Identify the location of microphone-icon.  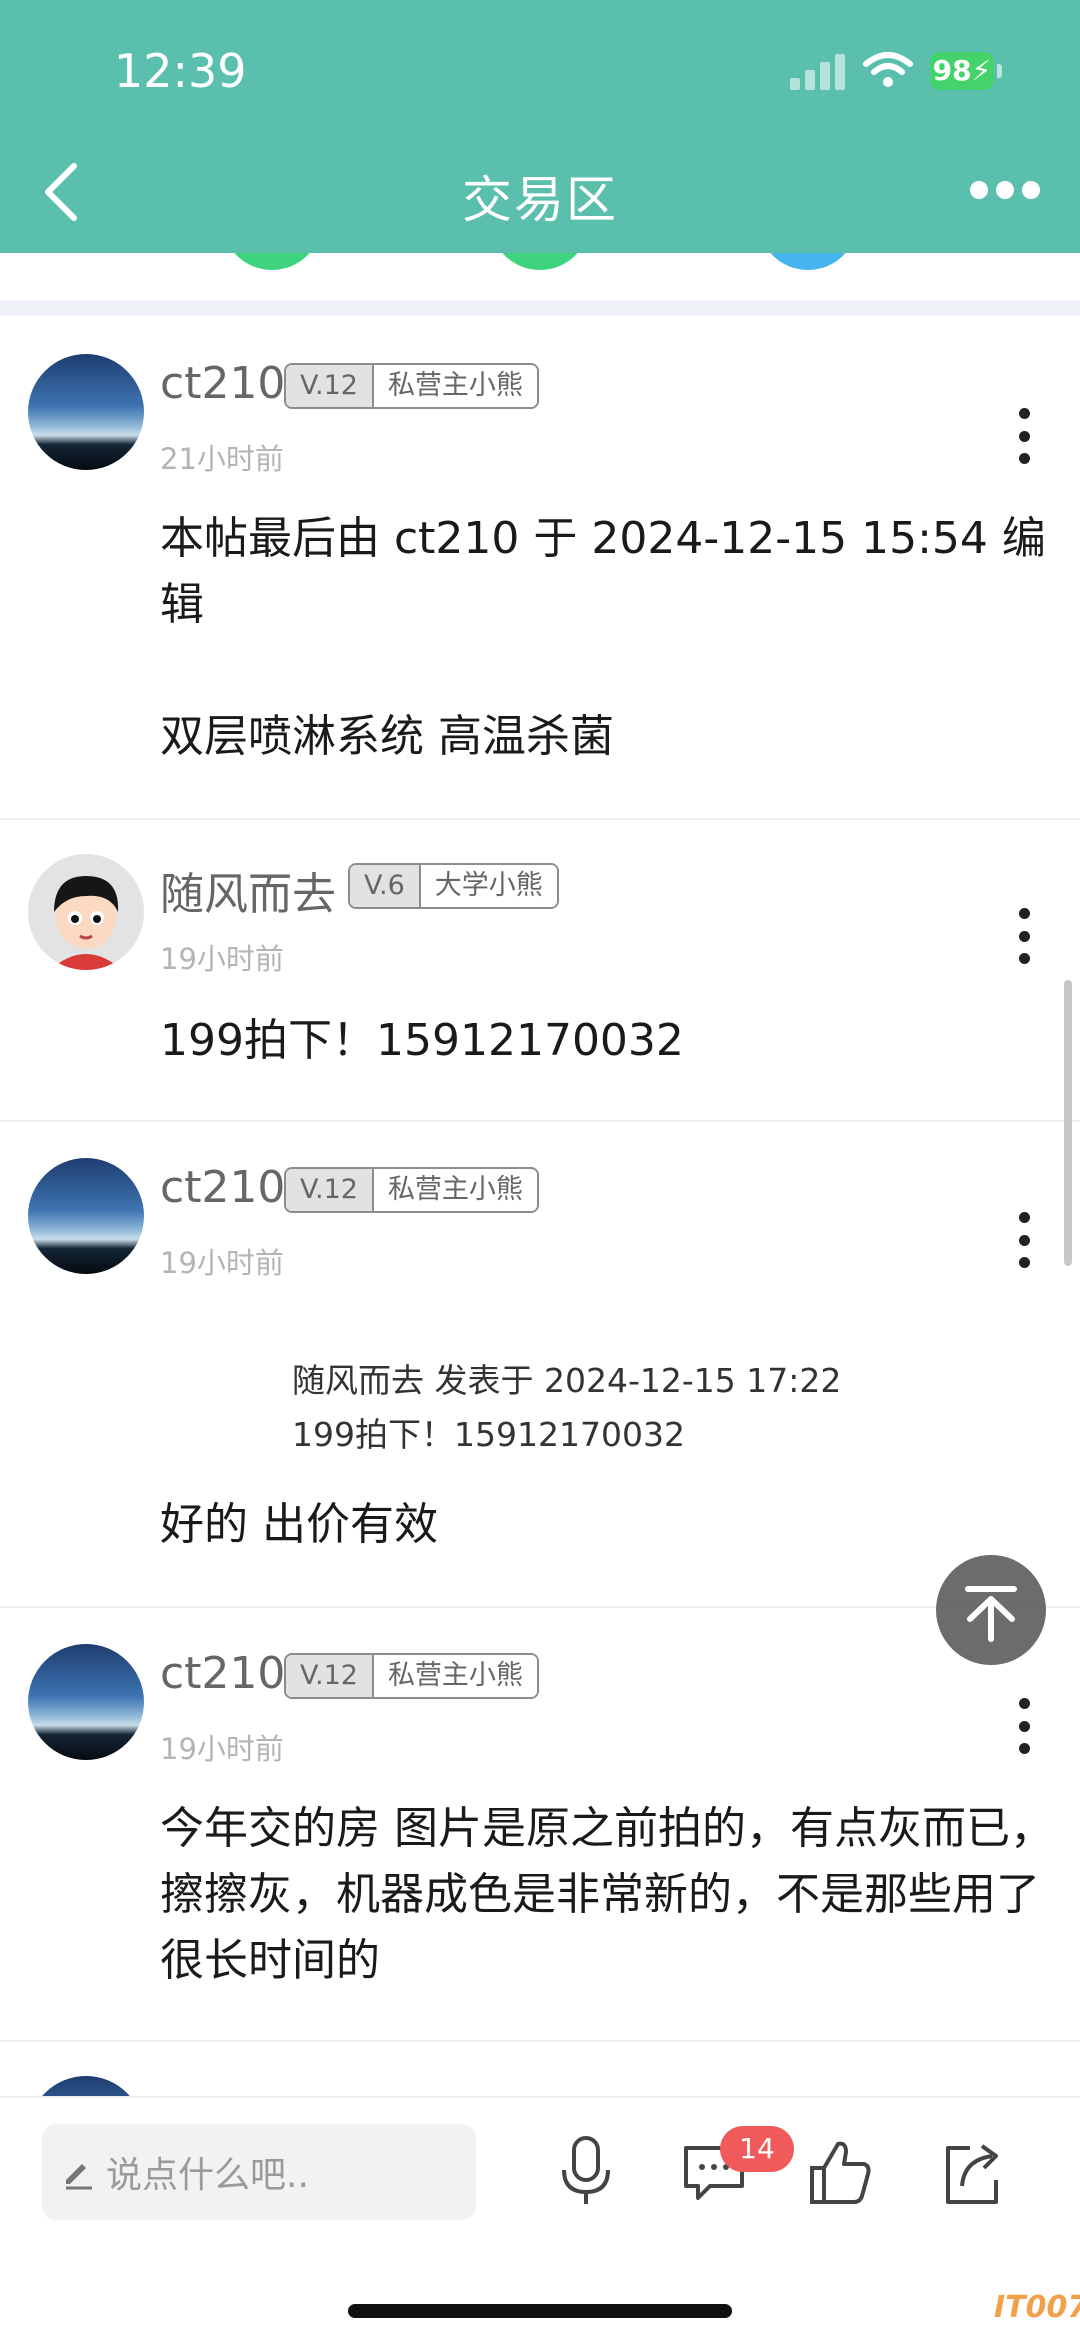
(586, 2172).